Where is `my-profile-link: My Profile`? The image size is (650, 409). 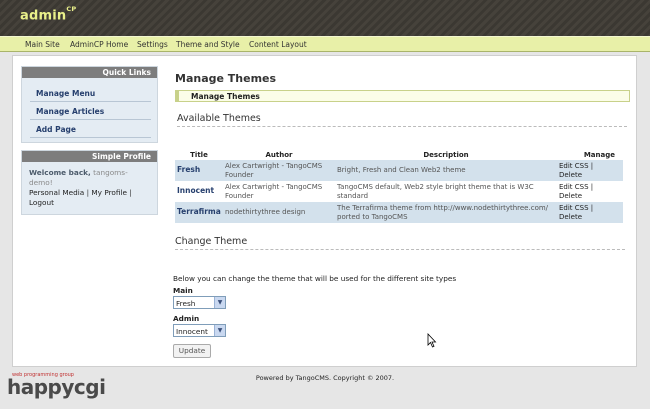
my-profile-link: My Profile is located at coordinates (109, 192).